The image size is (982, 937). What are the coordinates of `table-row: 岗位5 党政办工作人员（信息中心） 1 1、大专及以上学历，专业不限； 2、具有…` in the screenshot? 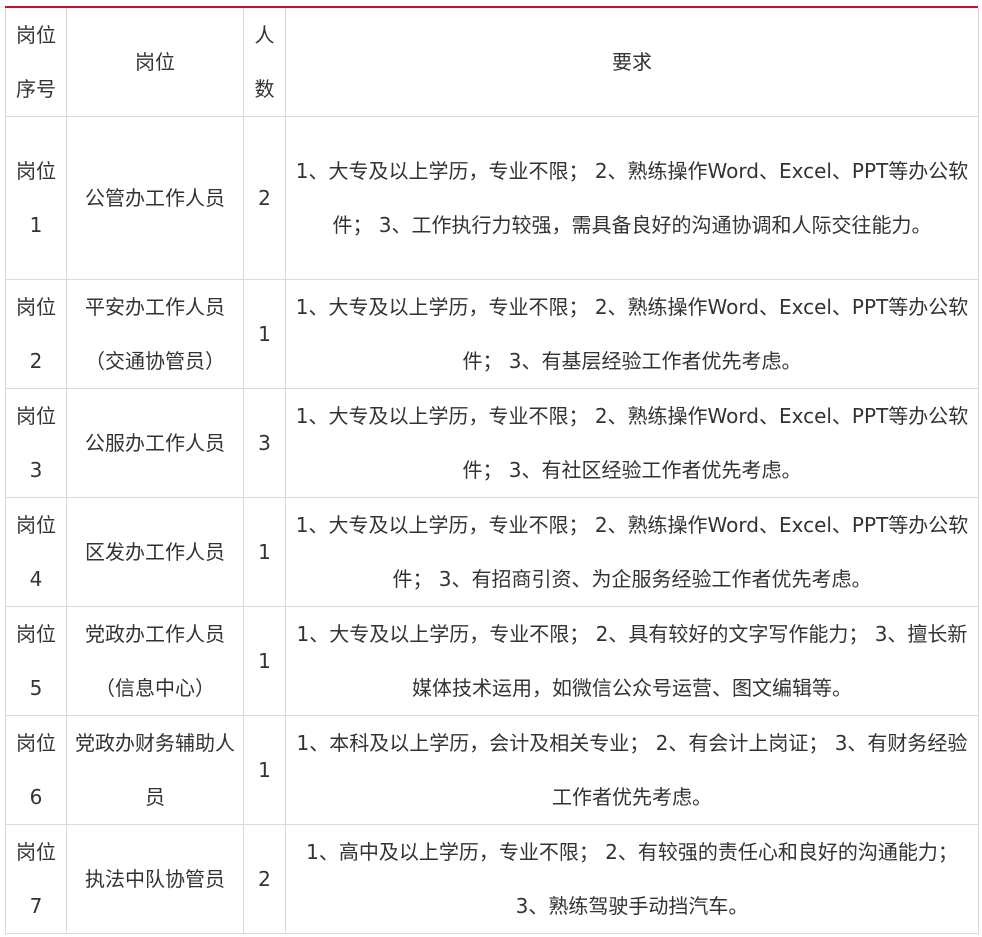 It's located at (492, 661).